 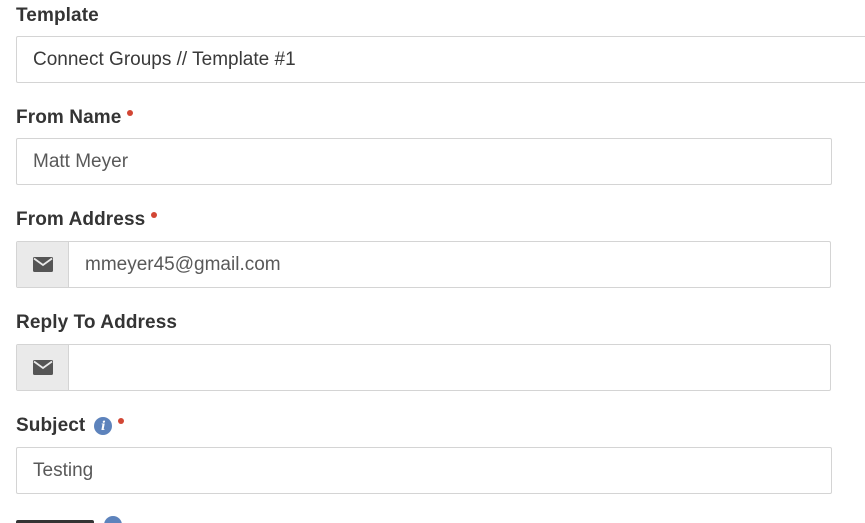 I want to click on subject-field: Subject i, so click(x=70, y=426).